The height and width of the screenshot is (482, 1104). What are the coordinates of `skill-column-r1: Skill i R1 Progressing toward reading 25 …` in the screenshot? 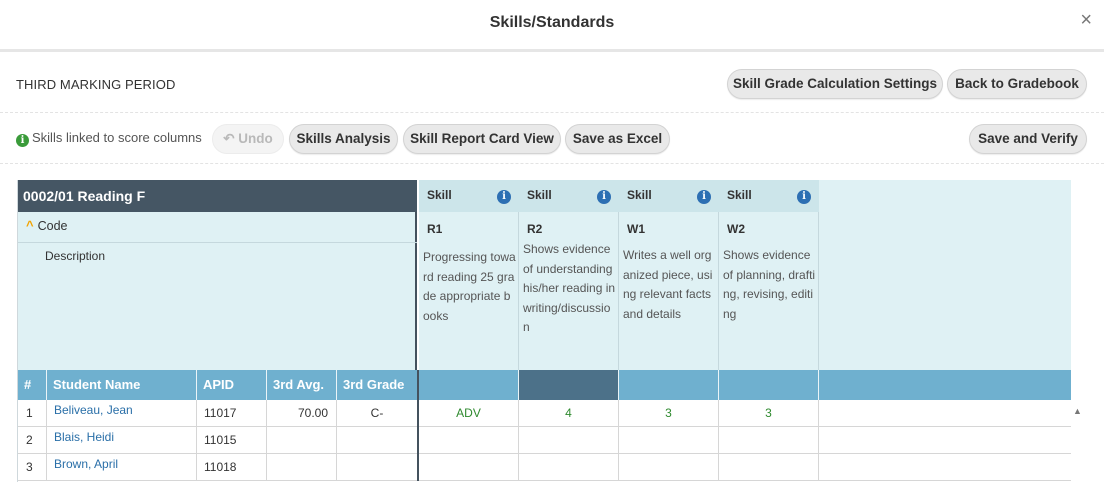 It's located at (469, 275).